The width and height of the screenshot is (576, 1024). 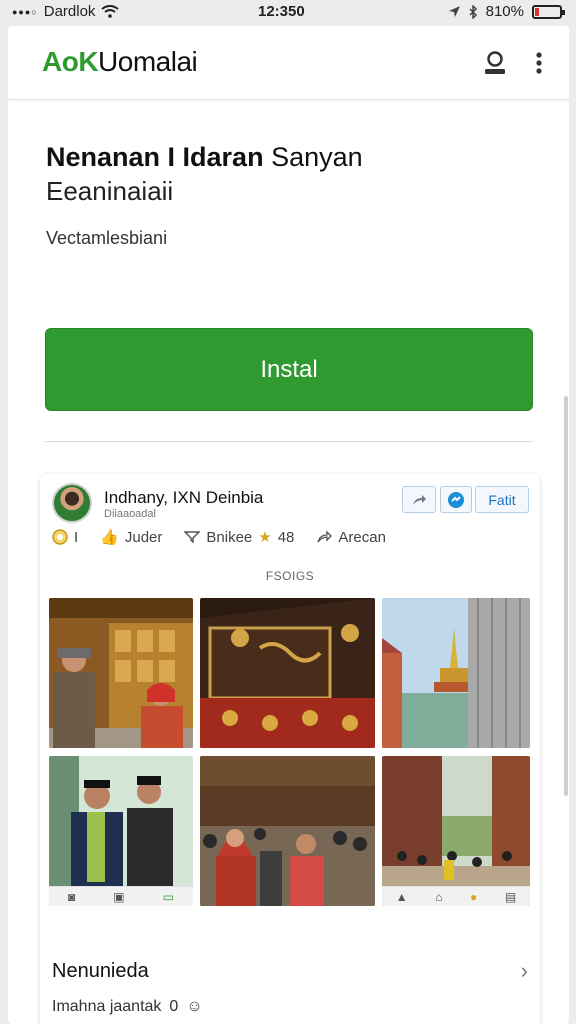 What do you see at coordinates (351, 537) in the screenshot?
I see `share-link: Arecan` at bounding box center [351, 537].